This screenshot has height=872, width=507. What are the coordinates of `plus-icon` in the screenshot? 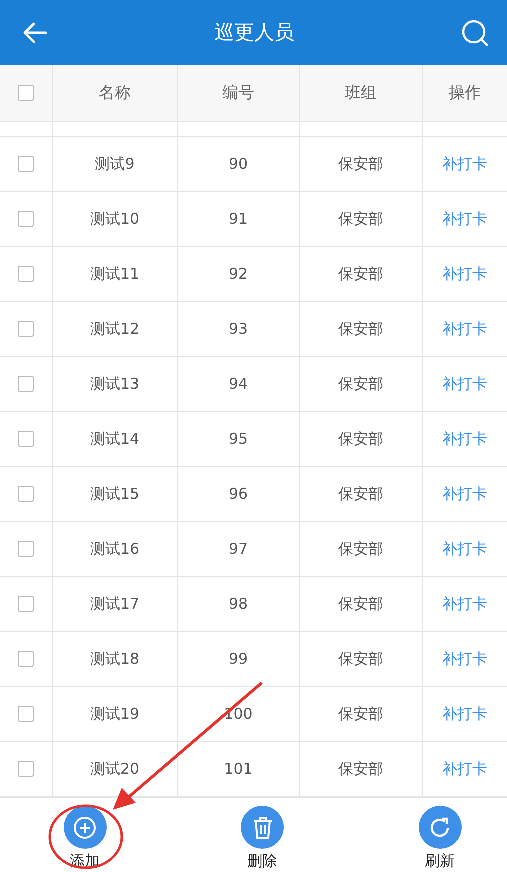 It's located at (85, 828).